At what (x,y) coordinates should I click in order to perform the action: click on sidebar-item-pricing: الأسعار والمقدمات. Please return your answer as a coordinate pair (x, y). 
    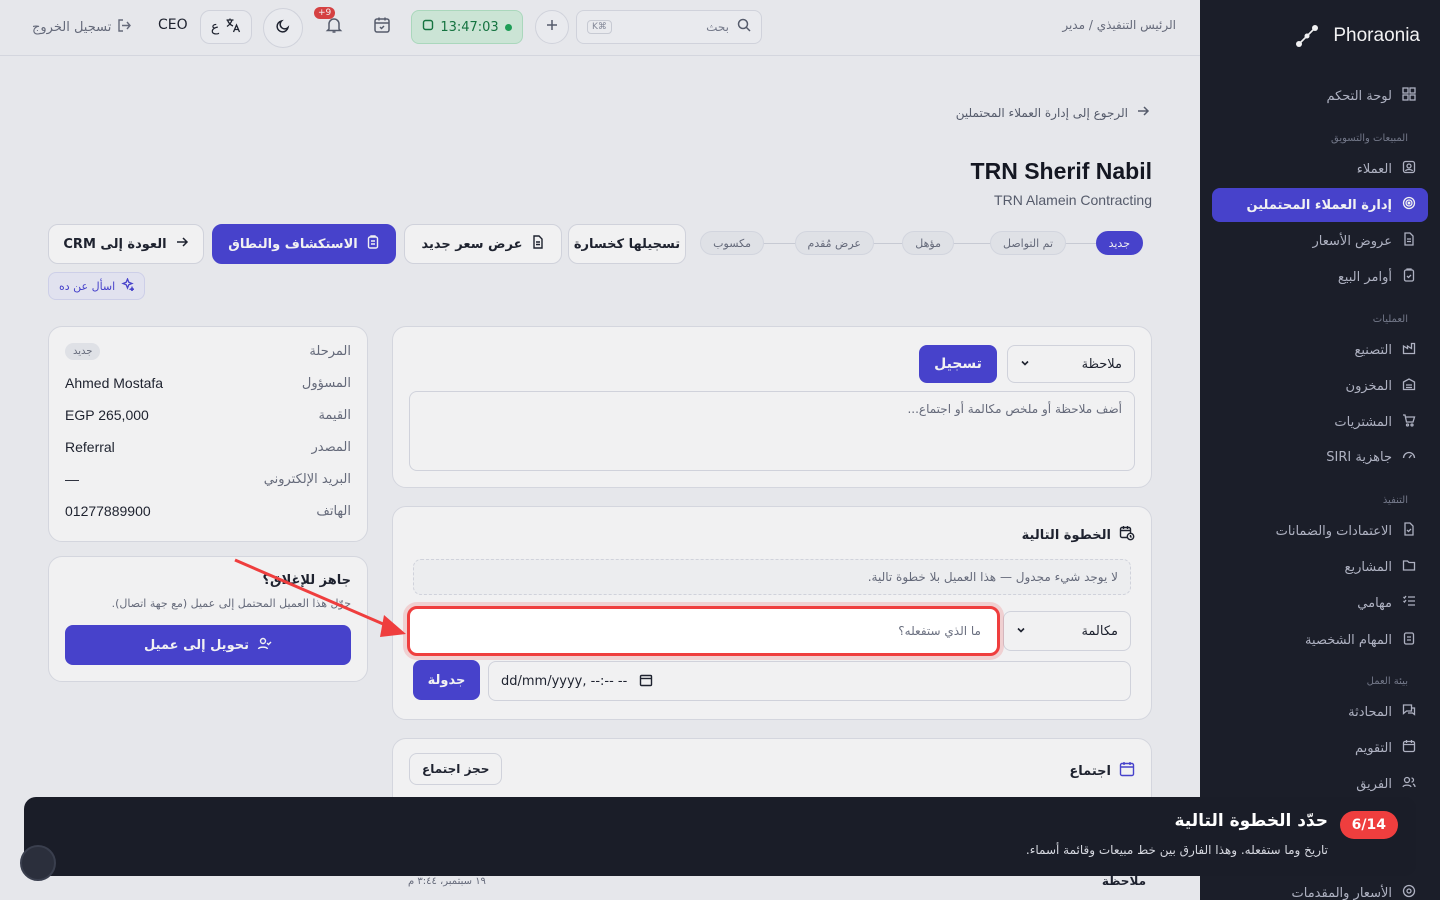
    Looking at the image, I should click on (1320, 888).